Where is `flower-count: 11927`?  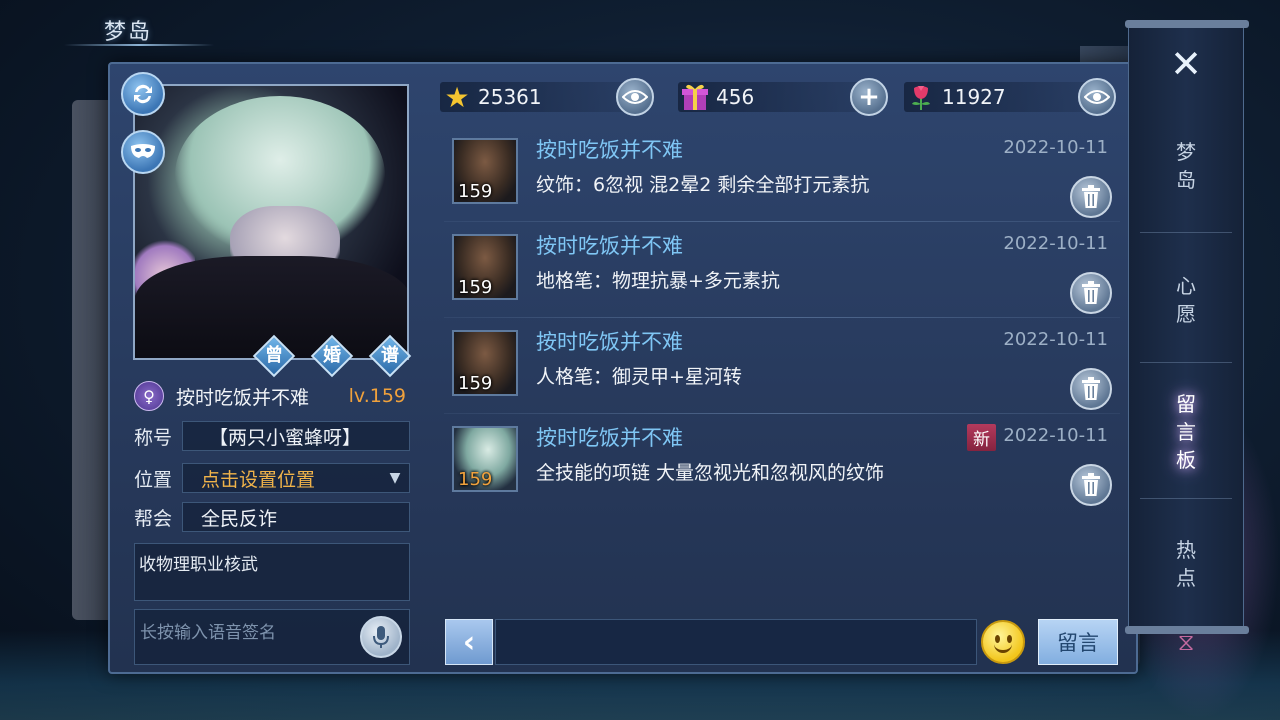 flower-count: 11927 is located at coordinates (974, 97).